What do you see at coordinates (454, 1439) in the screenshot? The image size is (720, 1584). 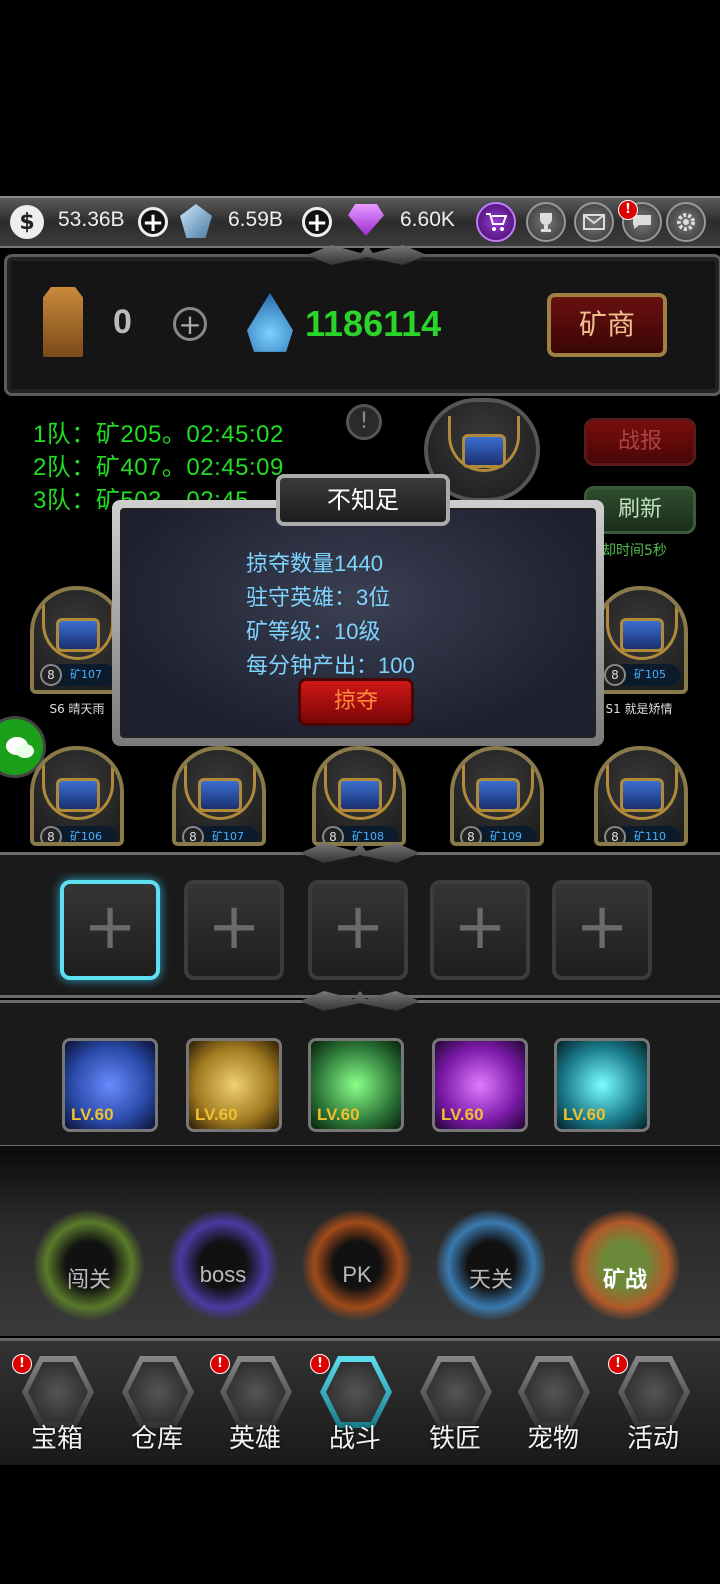 I see `nav-label: 铁匠` at bounding box center [454, 1439].